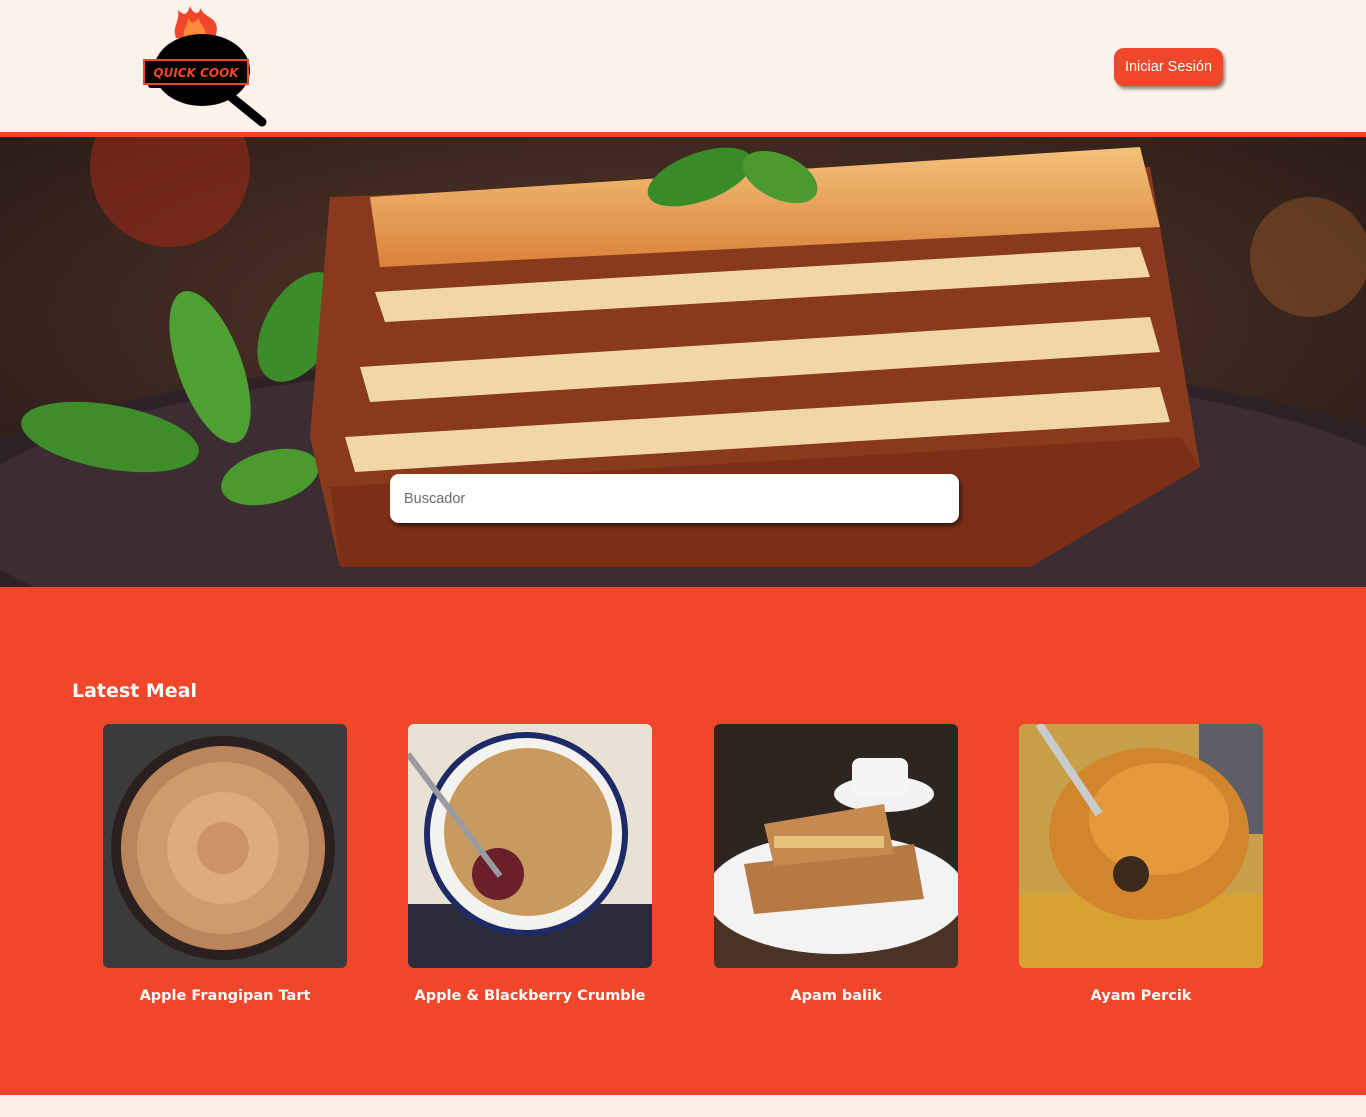 This screenshot has width=1366, height=1117. I want to click on login-button: Iniciar Sesión, so click(1168, 67).